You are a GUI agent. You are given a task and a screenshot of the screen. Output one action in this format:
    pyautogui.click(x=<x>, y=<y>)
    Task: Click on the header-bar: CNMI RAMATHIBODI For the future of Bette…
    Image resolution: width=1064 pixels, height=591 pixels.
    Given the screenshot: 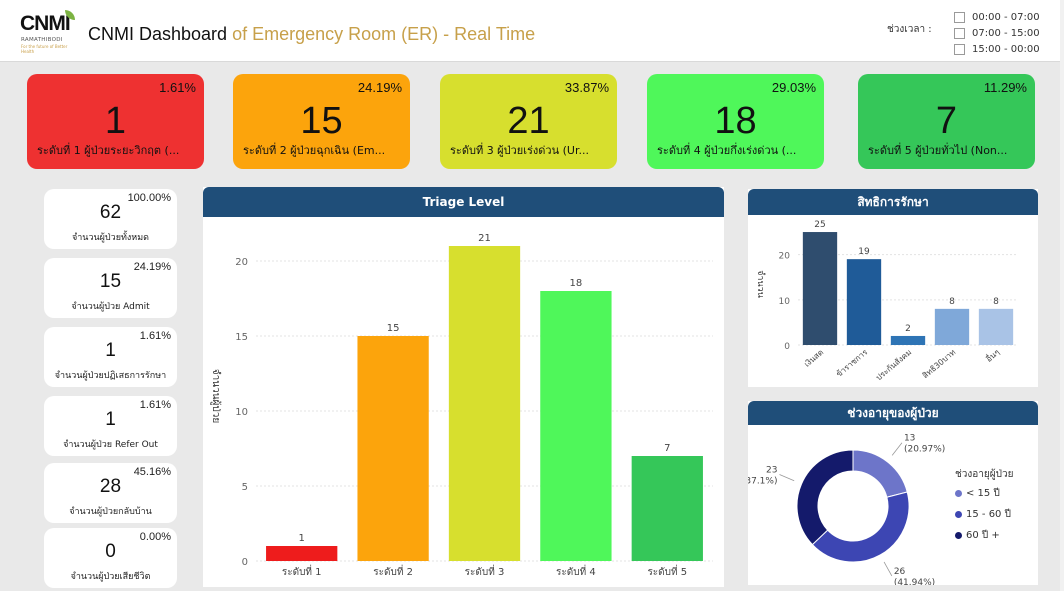 What is the action you would take?
    pyautogui.click(x=530, y=31)
    